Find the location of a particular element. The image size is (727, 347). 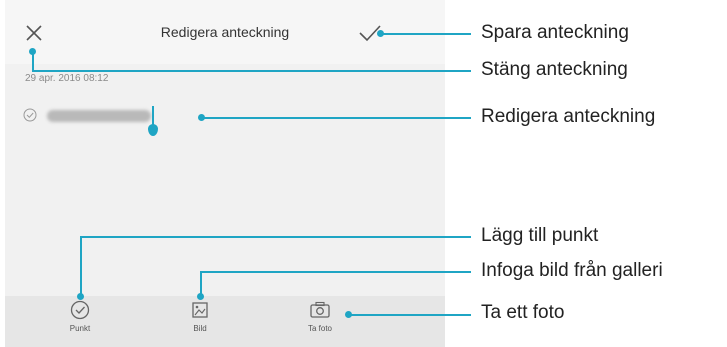

image-callout-line-horizontal is located at coordinates (335, 272).